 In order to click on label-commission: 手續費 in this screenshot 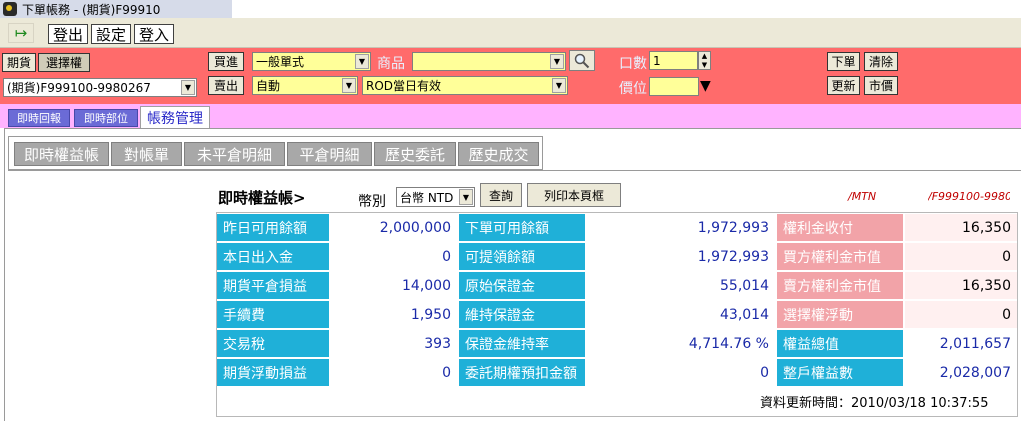, I will do `click(273, 314)`.